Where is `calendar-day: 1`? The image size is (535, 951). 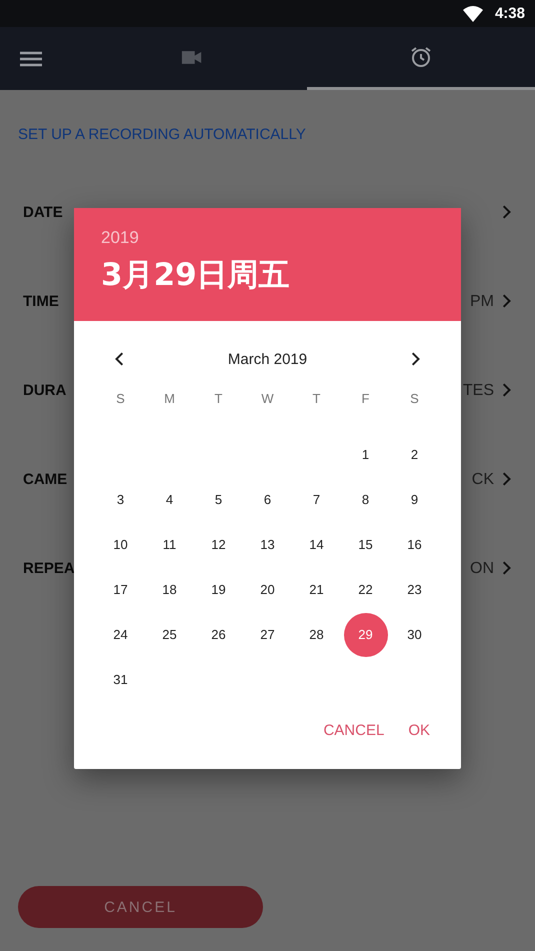 calendar-day: 1 is located at coordinates (366, 454).